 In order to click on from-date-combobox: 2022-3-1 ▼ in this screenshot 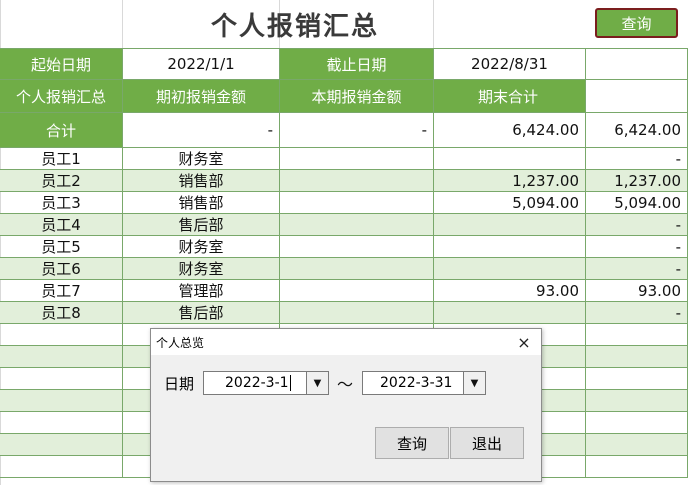, I will do `click(266, 383)`.